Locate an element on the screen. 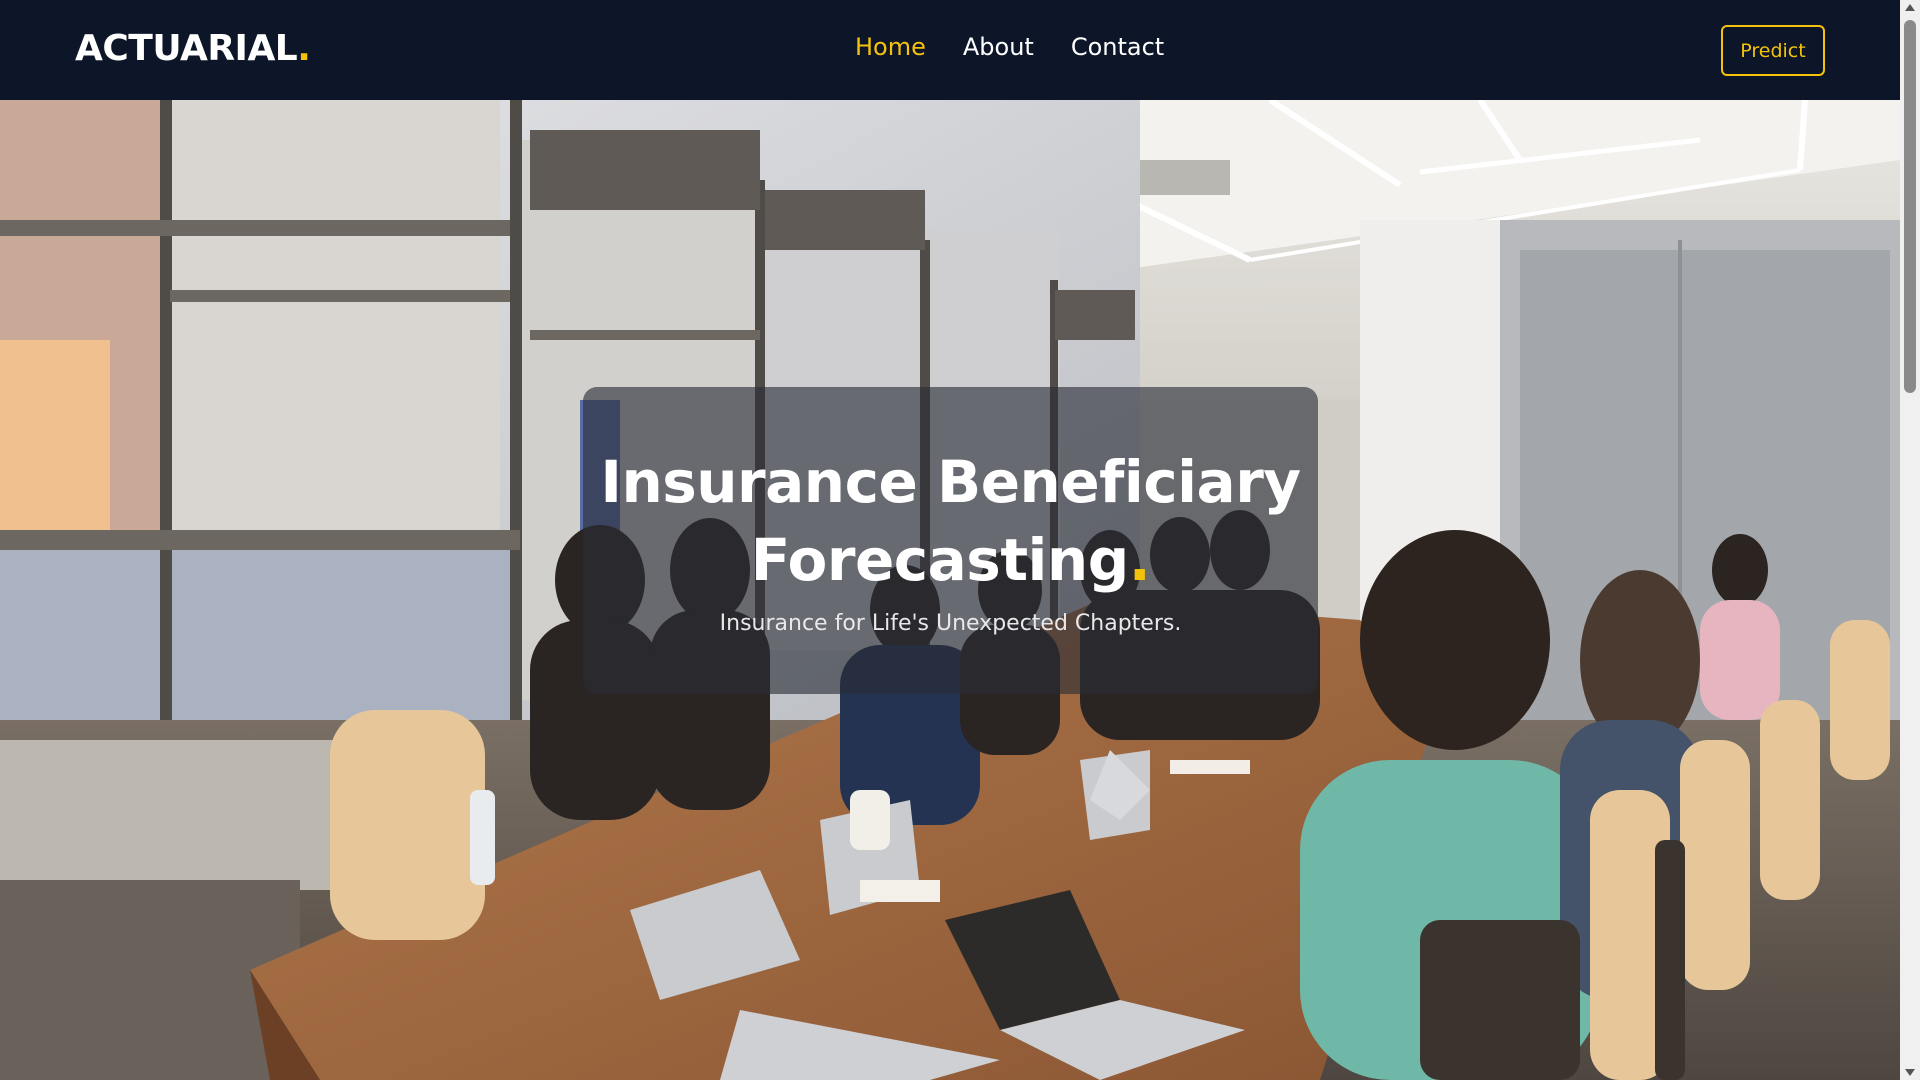 The width and height of the screenshot is (1920, 1080). brand-logo: ACTUARIAL. is located at coordinates (193, 48).